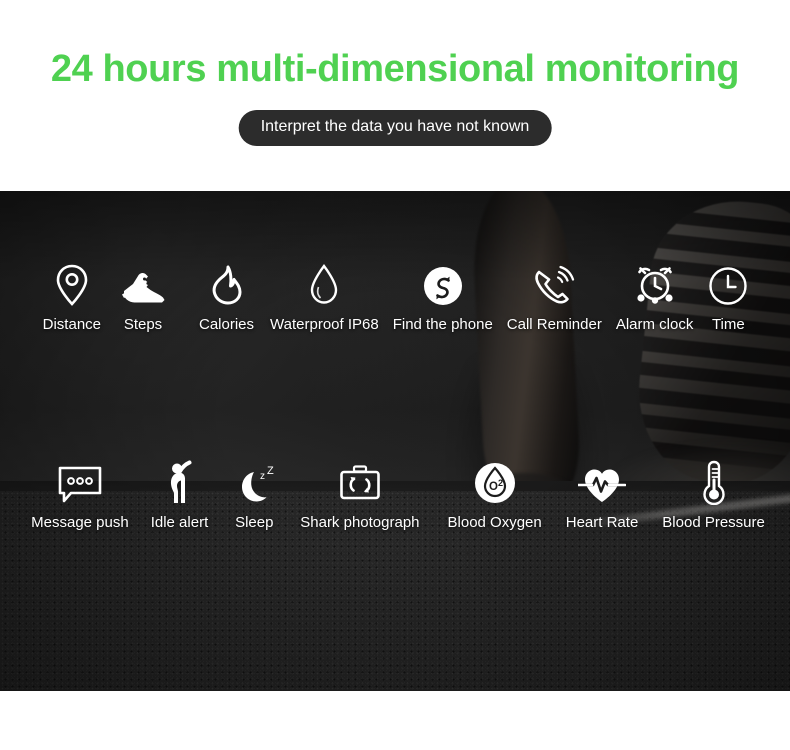  I want to click on feature-heart-rate: Heart Rate, so click(602, 495).